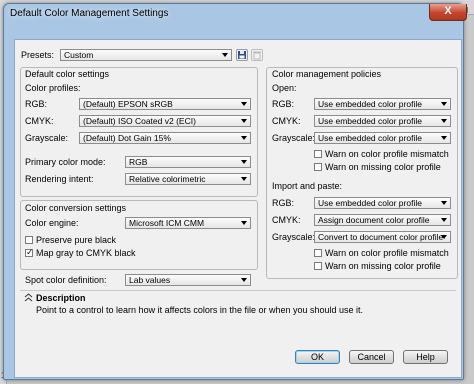  I want to click on open-cmyk-value: Use embedded color profile, so click(370, 121).